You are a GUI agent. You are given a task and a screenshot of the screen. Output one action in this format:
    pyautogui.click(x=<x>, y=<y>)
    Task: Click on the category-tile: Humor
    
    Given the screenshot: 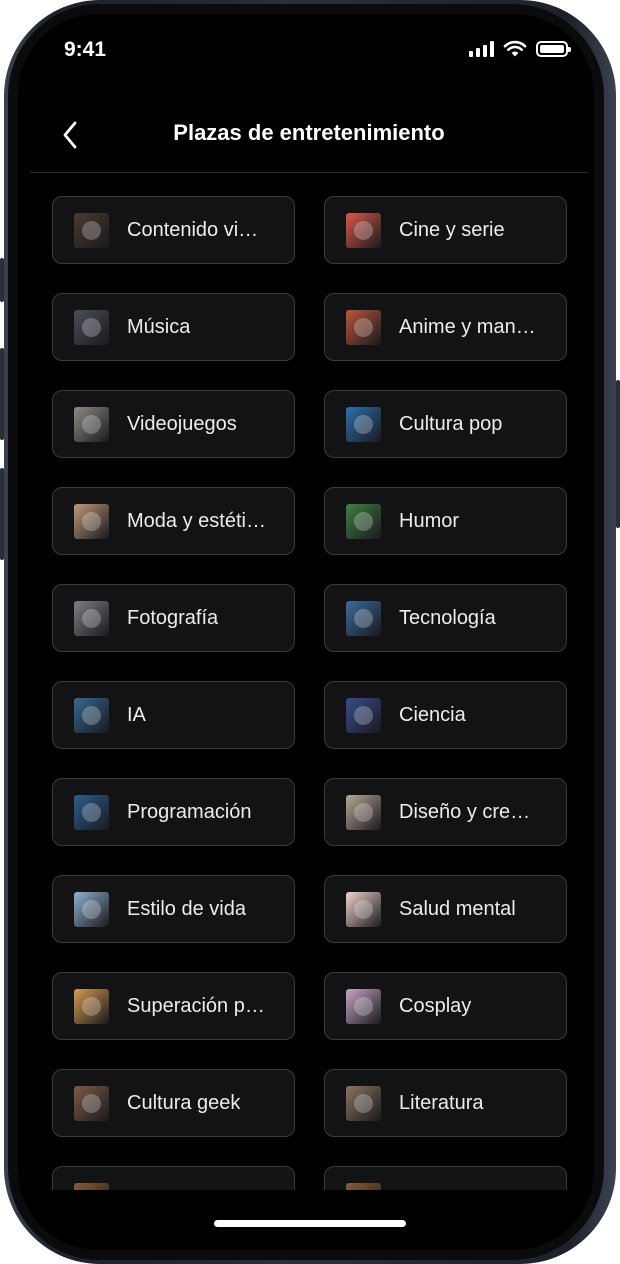 What is the action you would take?
    pyautogui.click(x=445, y=521)
    